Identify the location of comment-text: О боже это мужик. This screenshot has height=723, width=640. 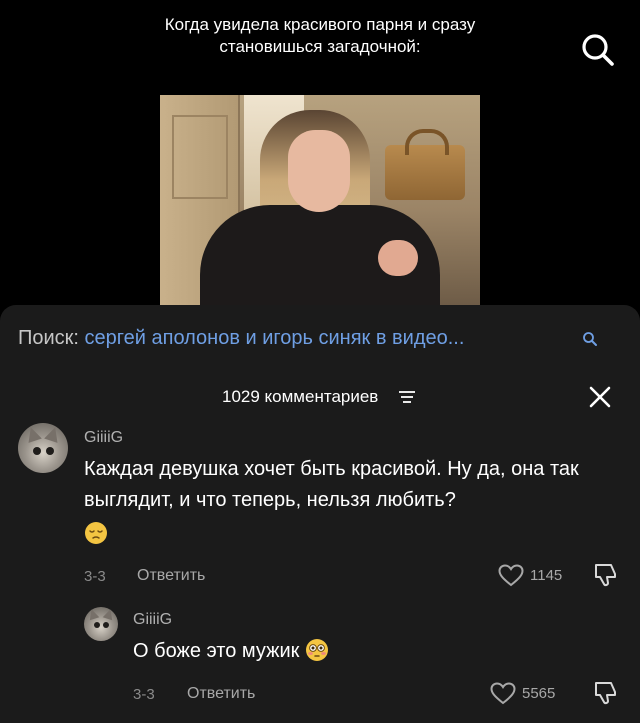
(368, 651).